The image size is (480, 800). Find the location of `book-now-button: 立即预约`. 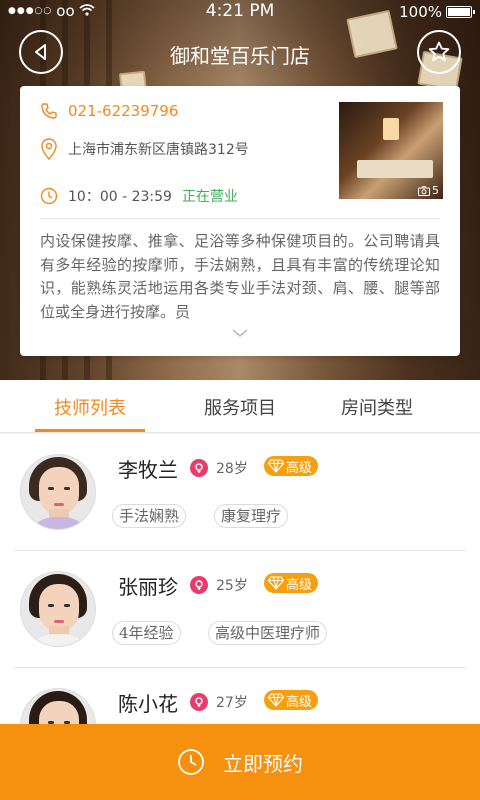

book-now-button: 立即预约 is located at coordinates (240, 762).